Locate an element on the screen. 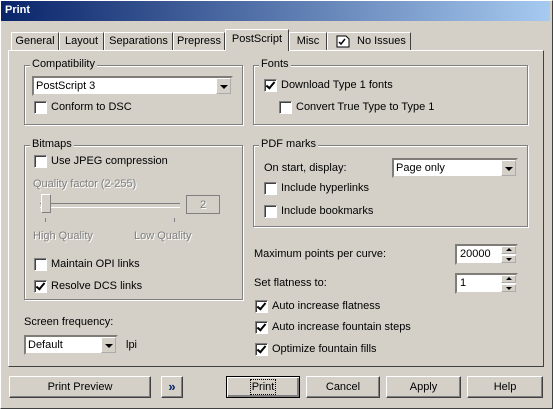  auto-flatness-checkbox is located at coordinates (261, 306).